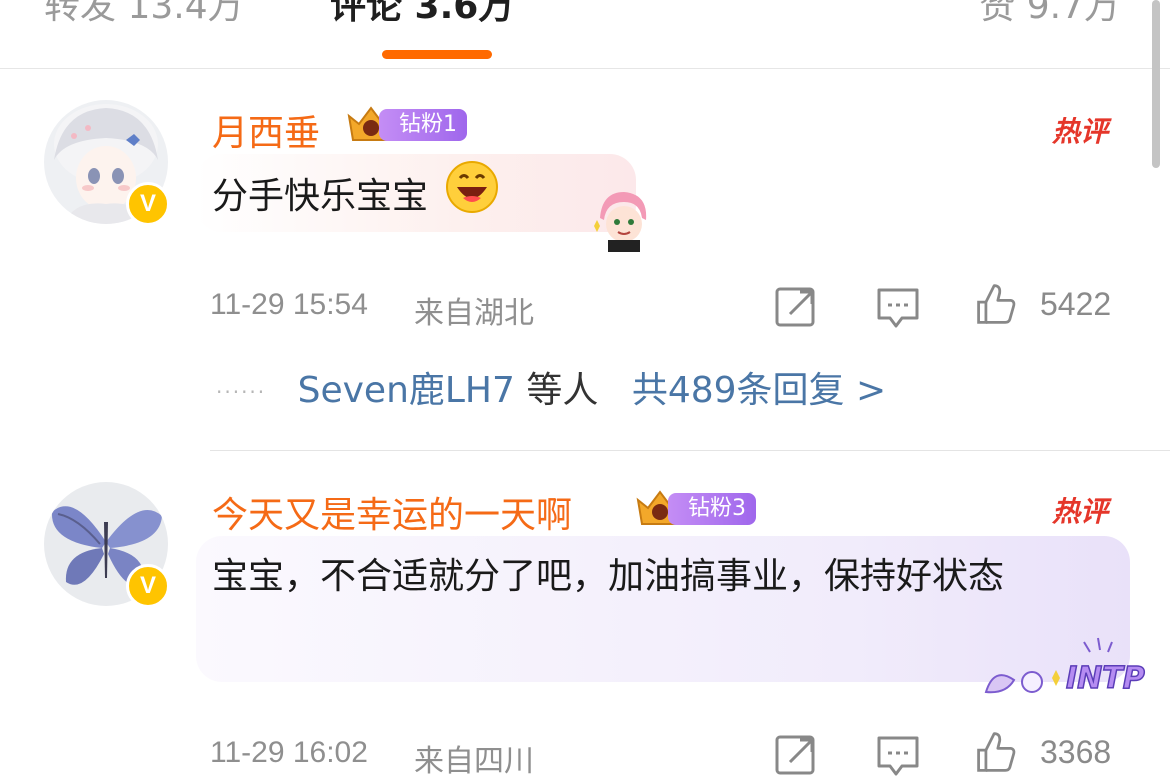 Image resolution: width=1170 pixels, height=780 pixels. I want to click on reply-dots: ······, so click(241, 392).